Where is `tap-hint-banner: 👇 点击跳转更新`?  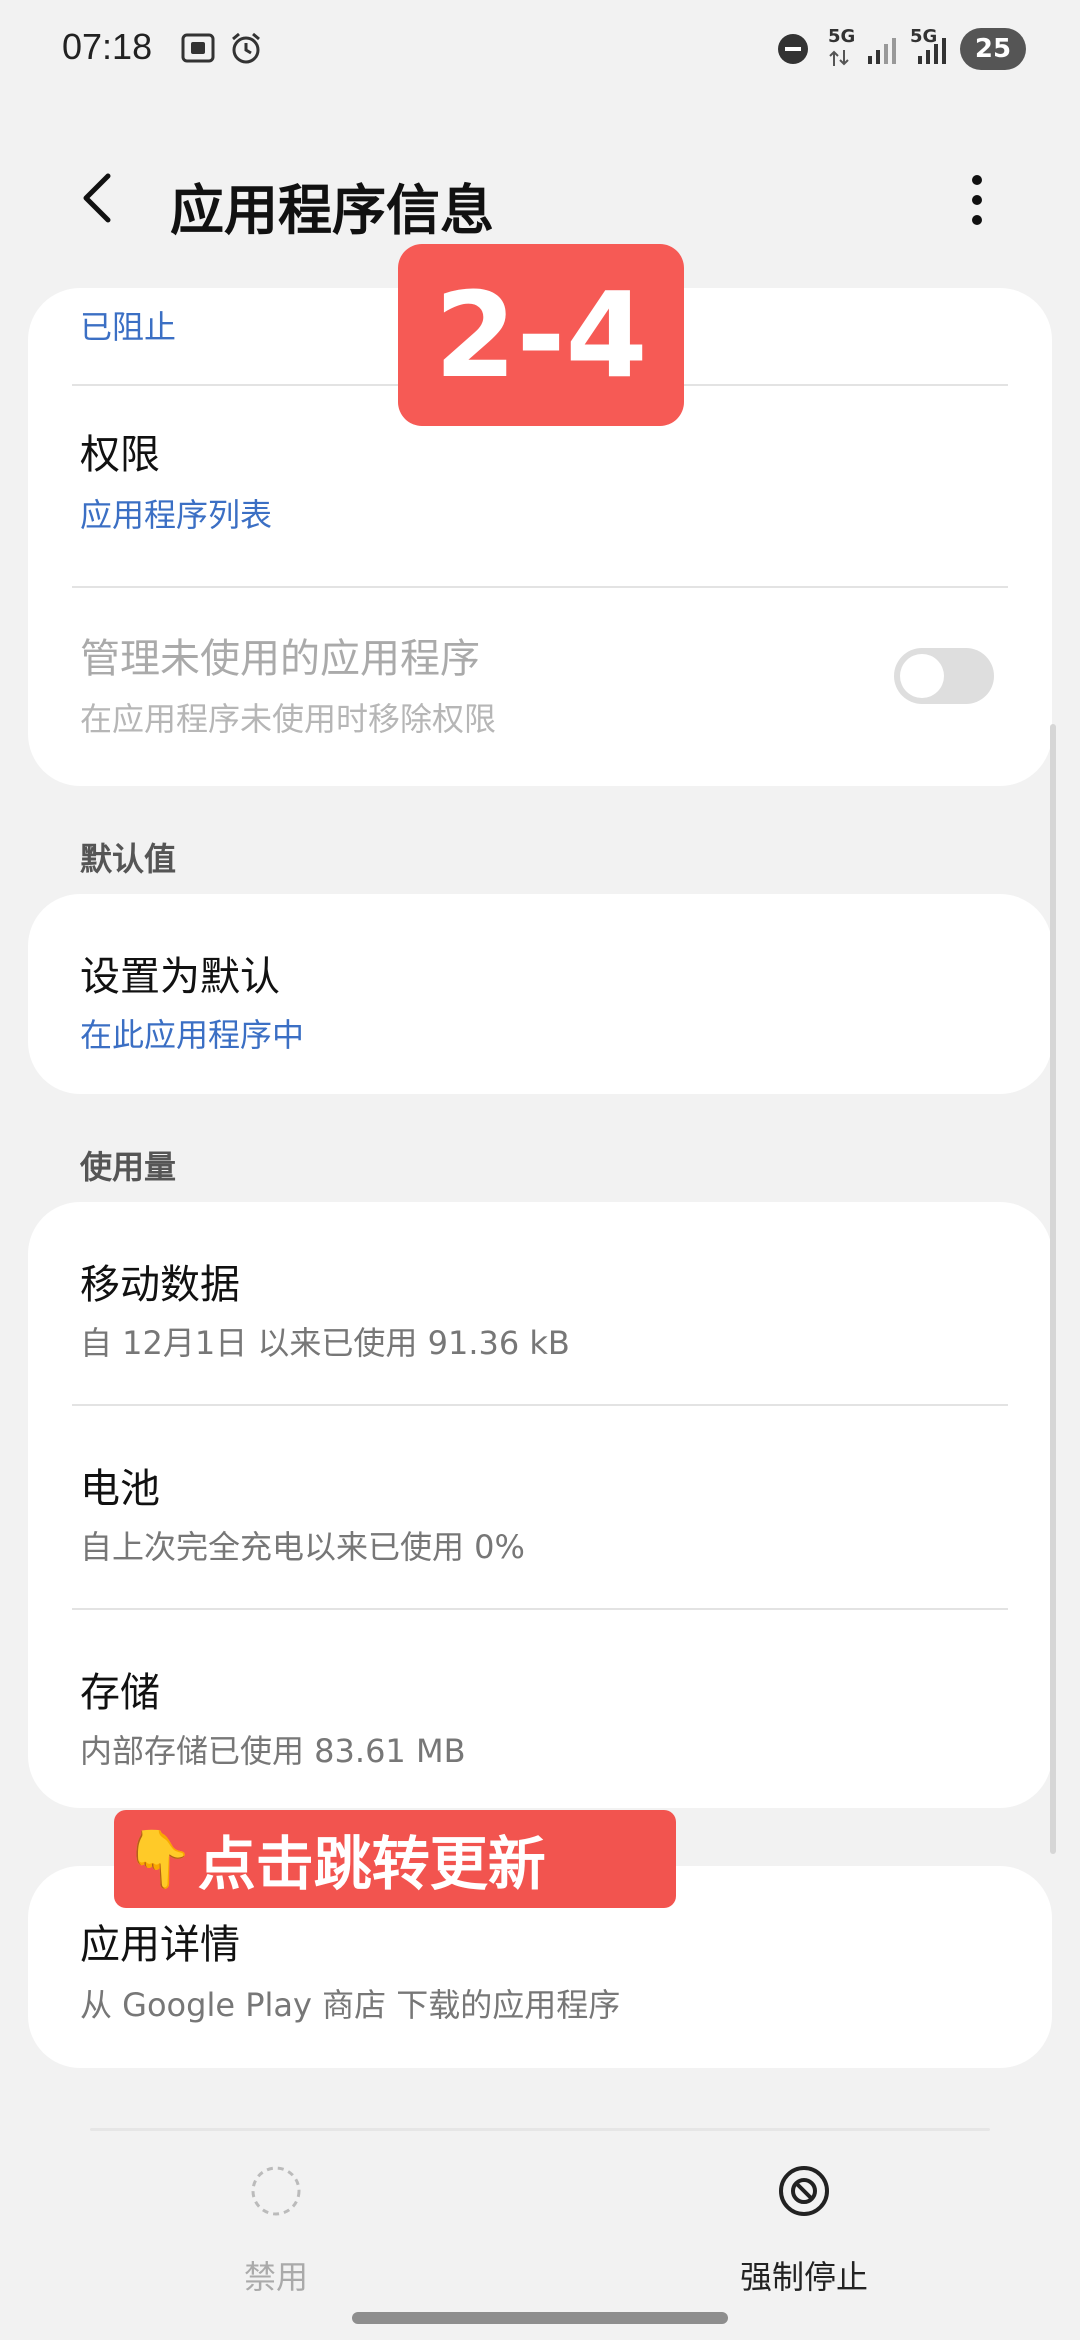 tap-hint-banner: 👇 点击跳转更新 is located at coordinates (395, 1859).